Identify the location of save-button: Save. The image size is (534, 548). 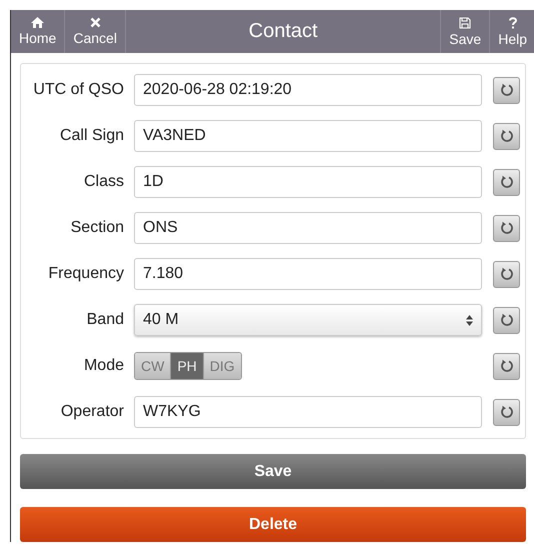
(273, 471).